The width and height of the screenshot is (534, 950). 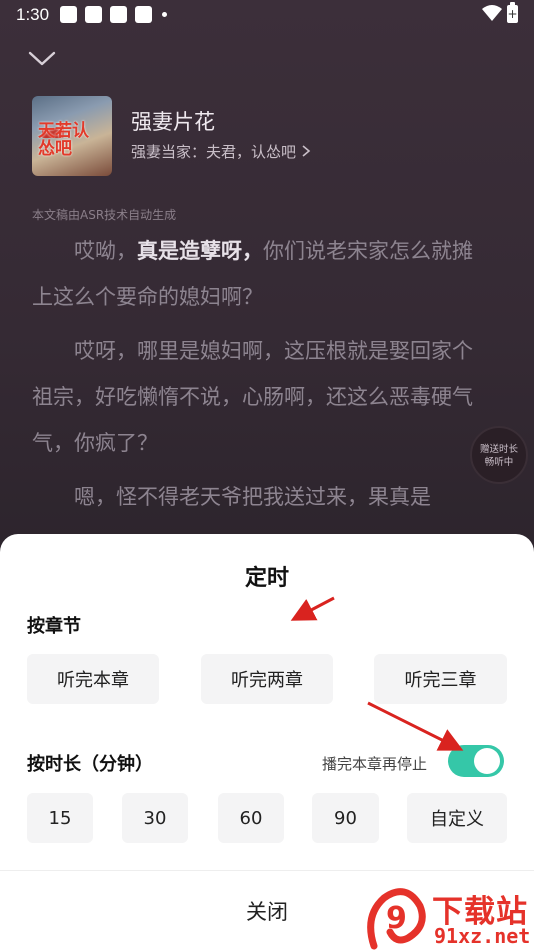 I want to click on battery-icon: +, so click(x=512, y=12).